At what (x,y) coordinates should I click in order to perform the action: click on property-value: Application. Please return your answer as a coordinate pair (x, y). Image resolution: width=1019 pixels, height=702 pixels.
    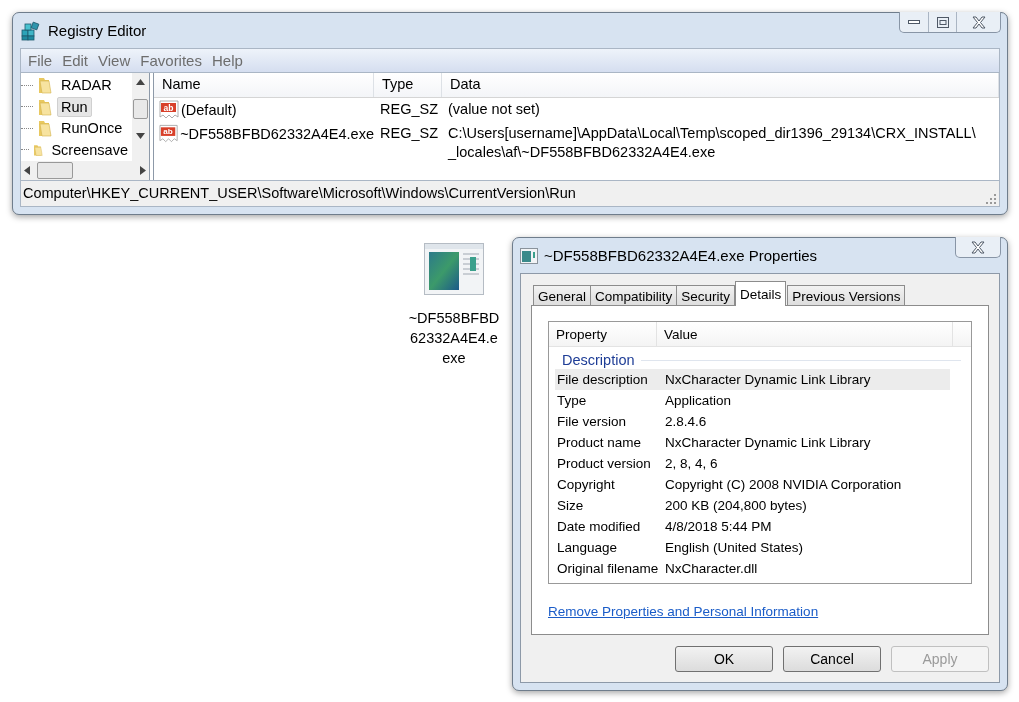
    Looking at the image, I should click on (698, 400).